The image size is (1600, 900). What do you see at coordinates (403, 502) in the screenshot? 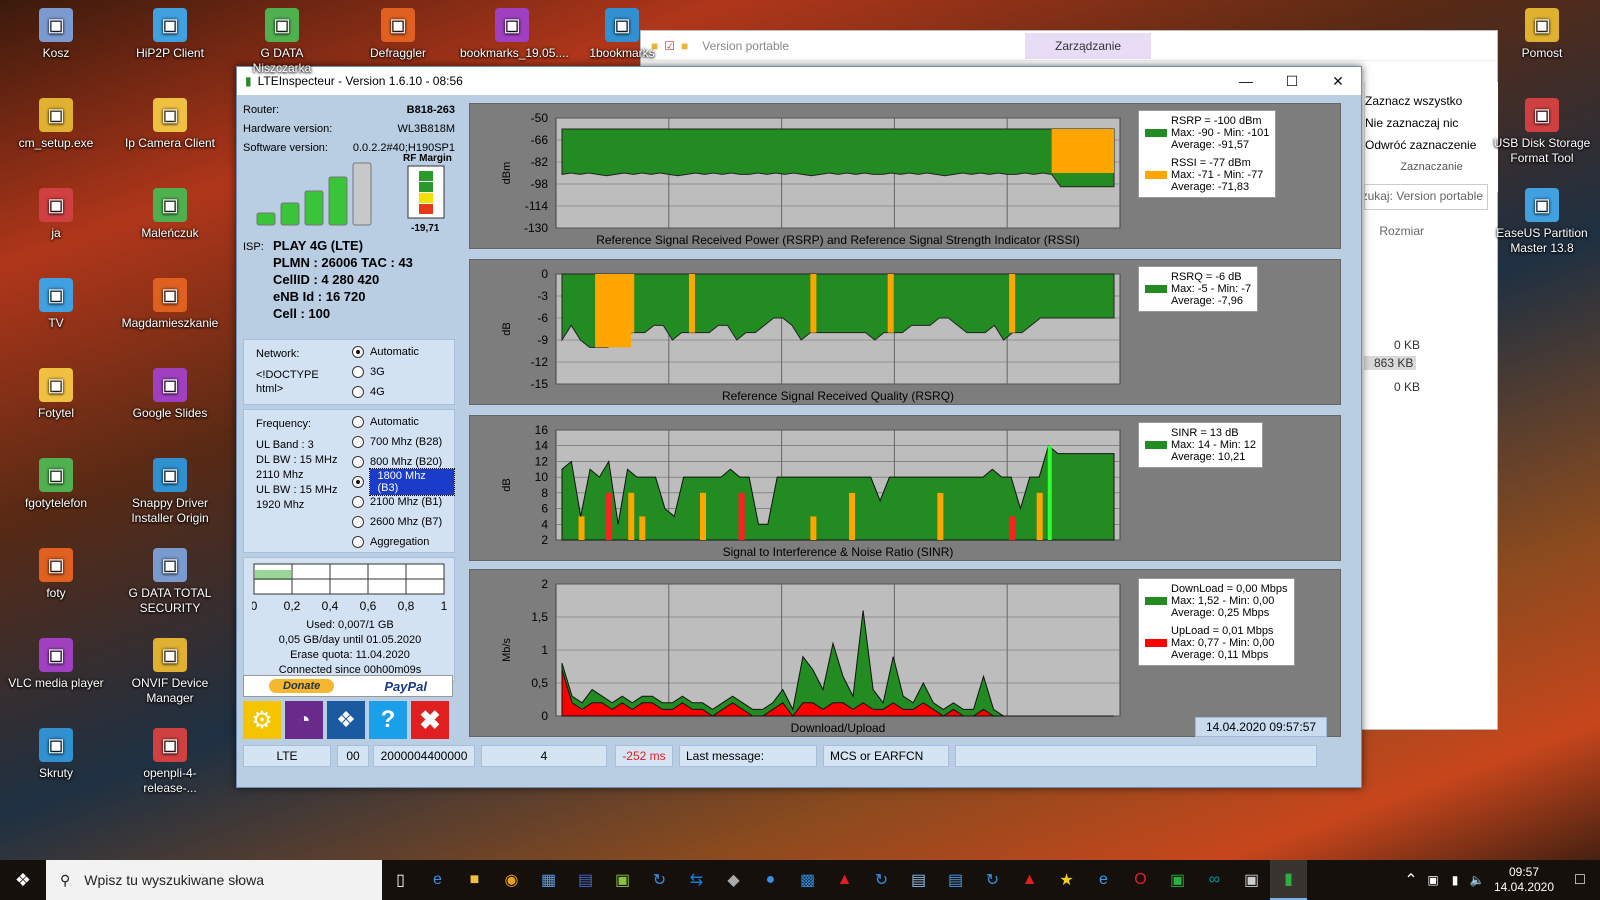
I see `frequency-option: 2100 Mhz (B1)` at bounding box center [403, 502].